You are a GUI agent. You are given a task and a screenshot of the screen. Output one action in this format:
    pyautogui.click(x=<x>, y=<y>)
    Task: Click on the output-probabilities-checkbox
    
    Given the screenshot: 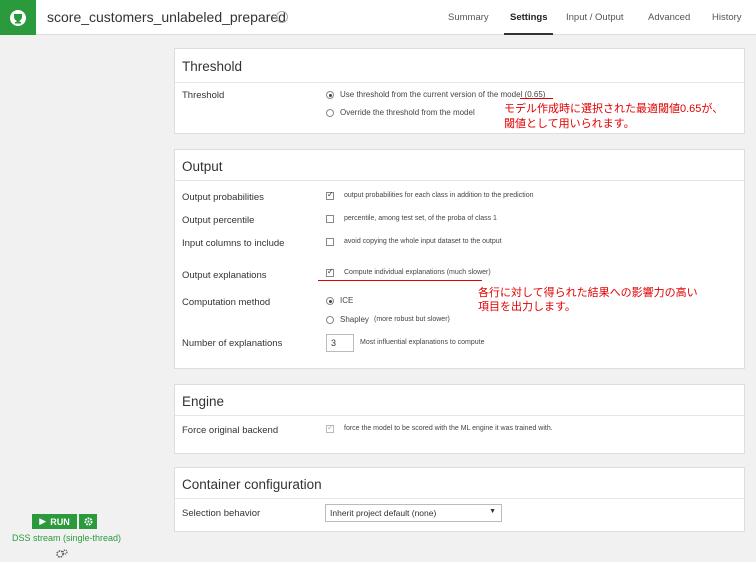 What is the action you would take?
    pyautogui.click(x=330, y=195)
    